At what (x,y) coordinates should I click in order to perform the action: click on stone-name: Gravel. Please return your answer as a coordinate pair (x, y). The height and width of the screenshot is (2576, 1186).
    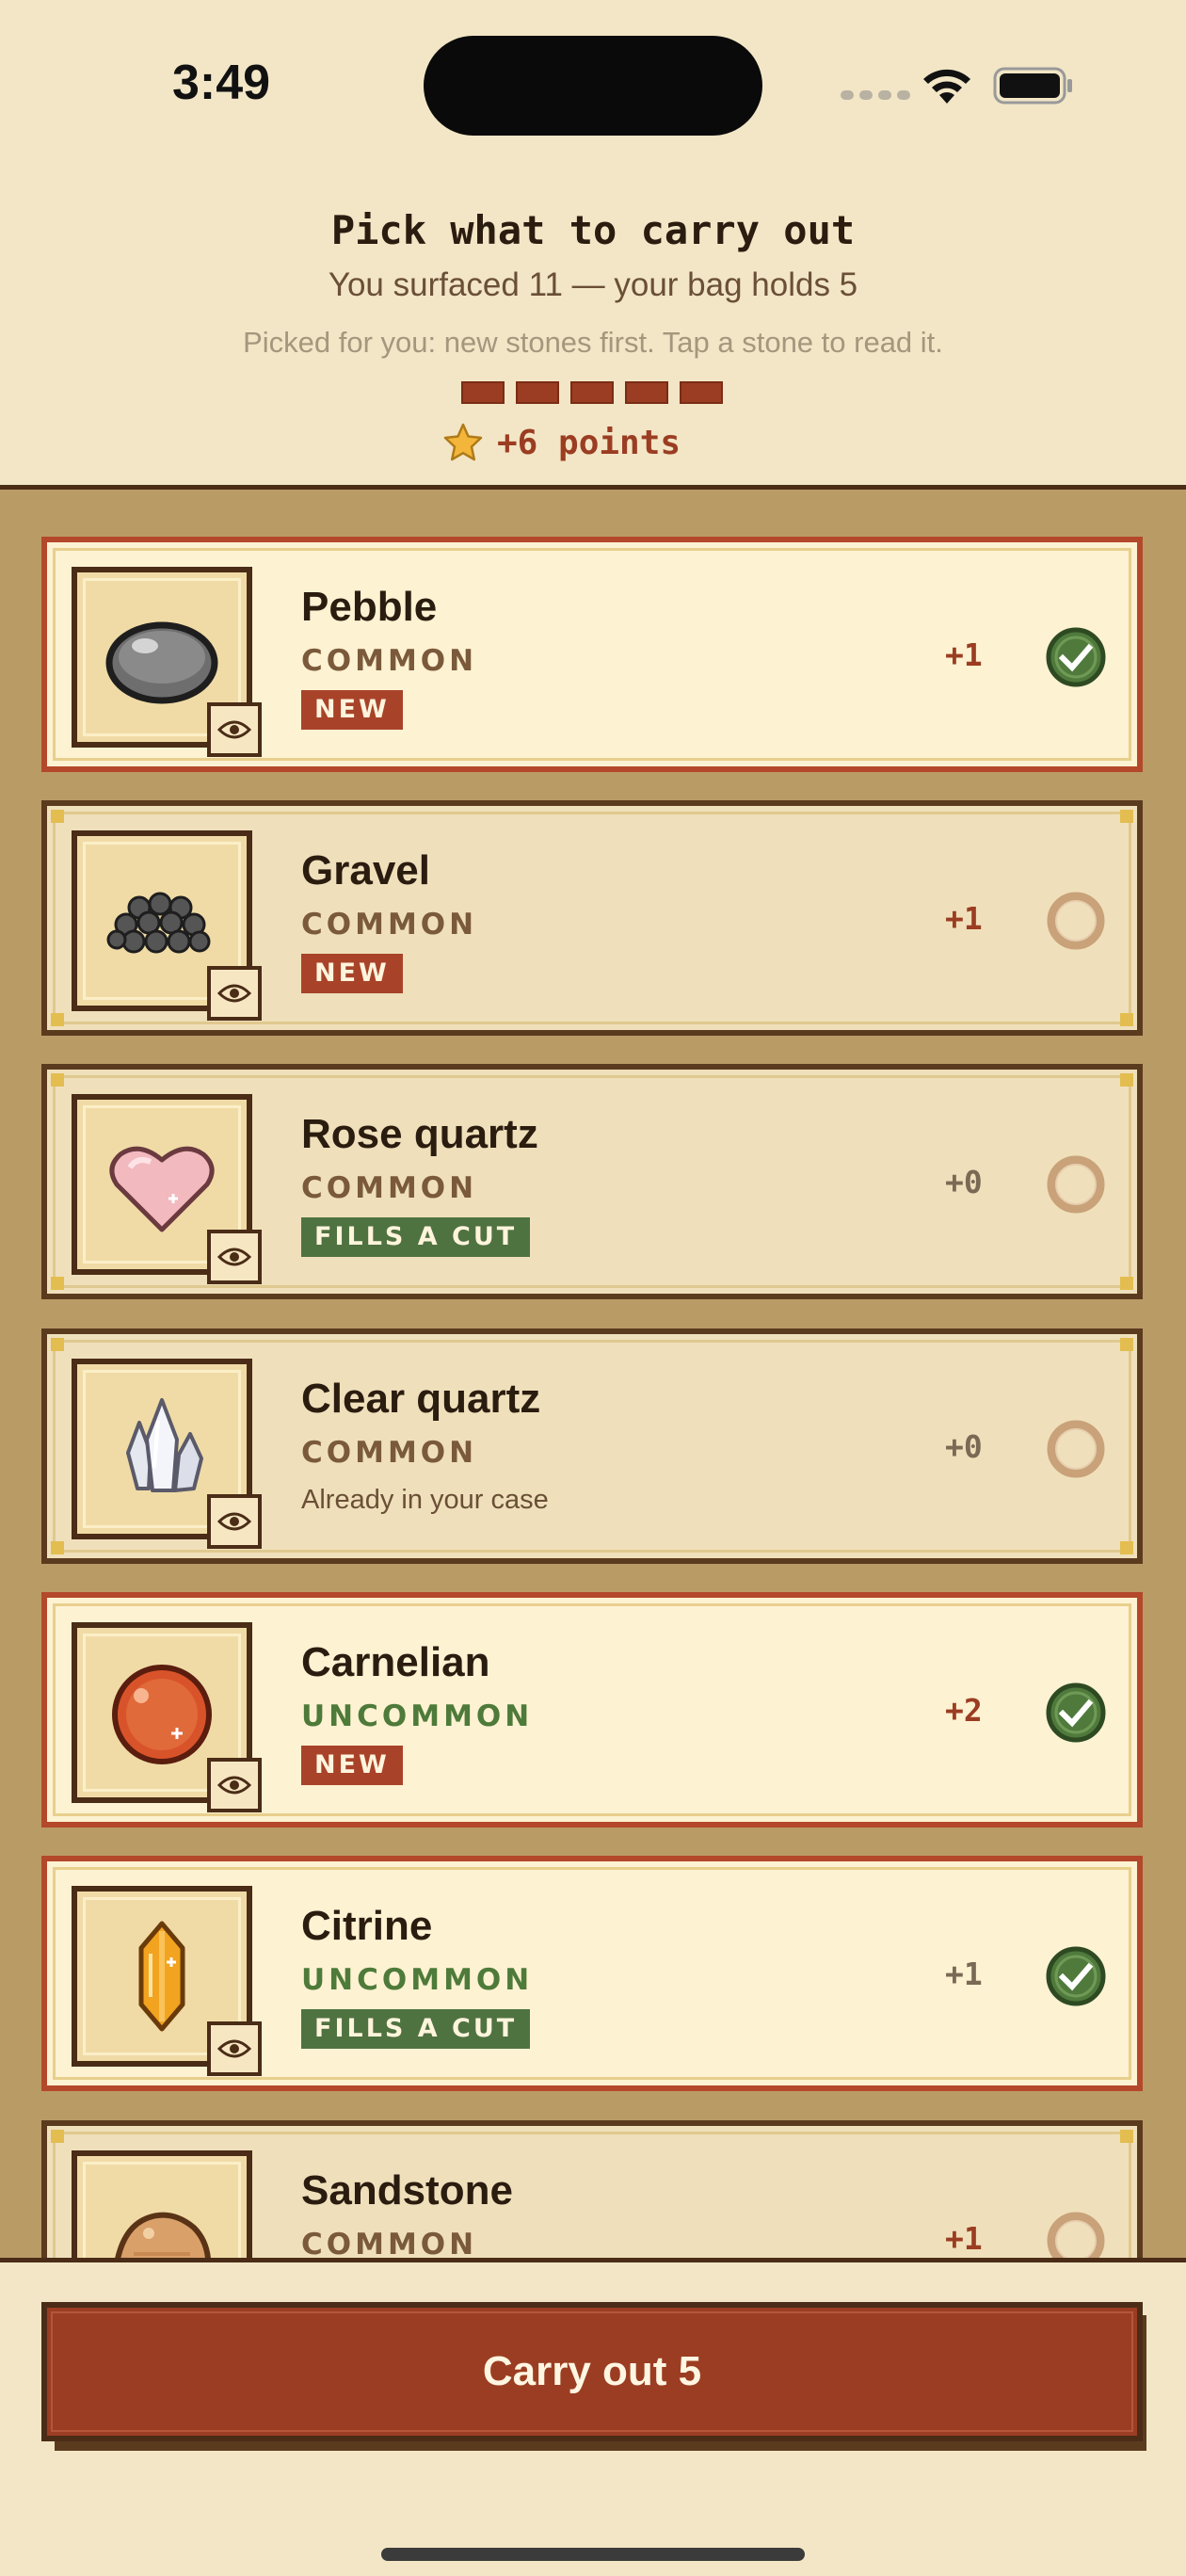
    Looking at the image, I should click on (365, 870).